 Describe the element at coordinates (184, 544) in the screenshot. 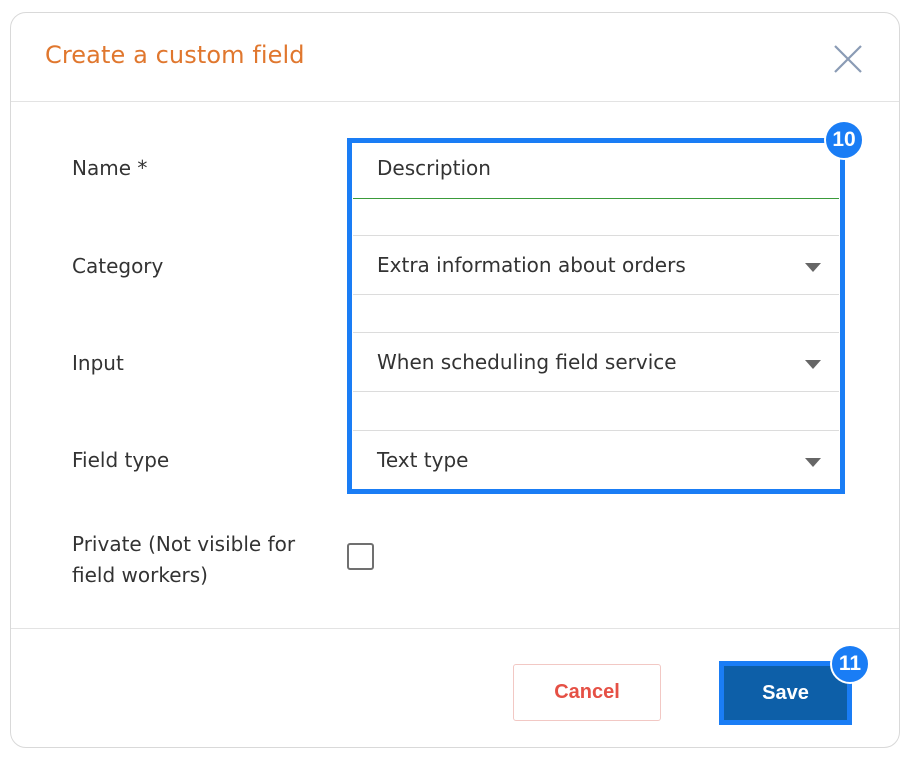

I see `private-label-line1: Private (Not visible for` at that location.